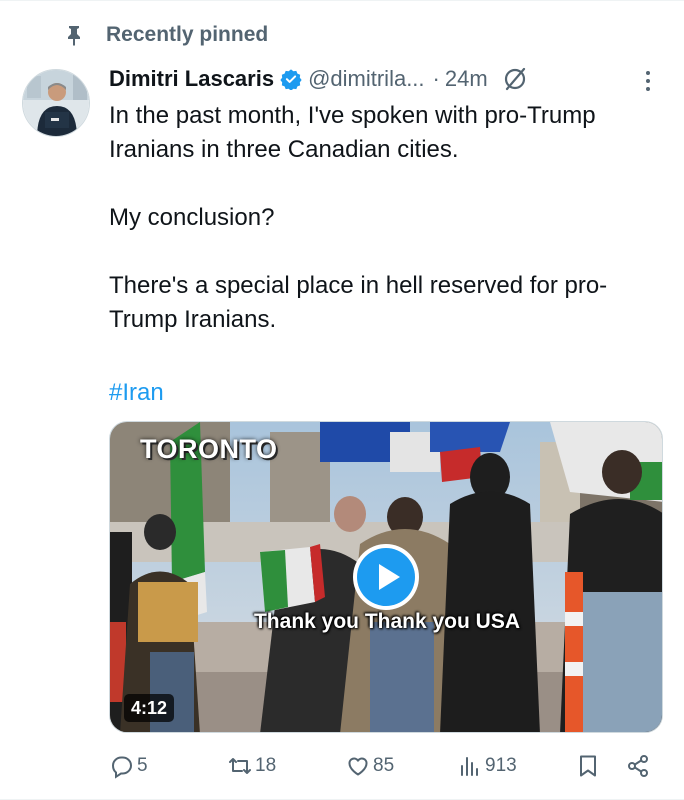 This screenshot has width=684, height=800. What do you see at coordinates (358, 766) in the screenshot?
I see `like-icon` at bounding box center [358, 766].